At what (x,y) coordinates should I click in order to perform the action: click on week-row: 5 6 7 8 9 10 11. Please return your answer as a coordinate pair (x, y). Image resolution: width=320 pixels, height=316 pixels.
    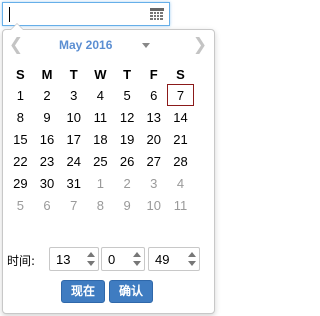
    Looking at the image, I should click on (100, 205).